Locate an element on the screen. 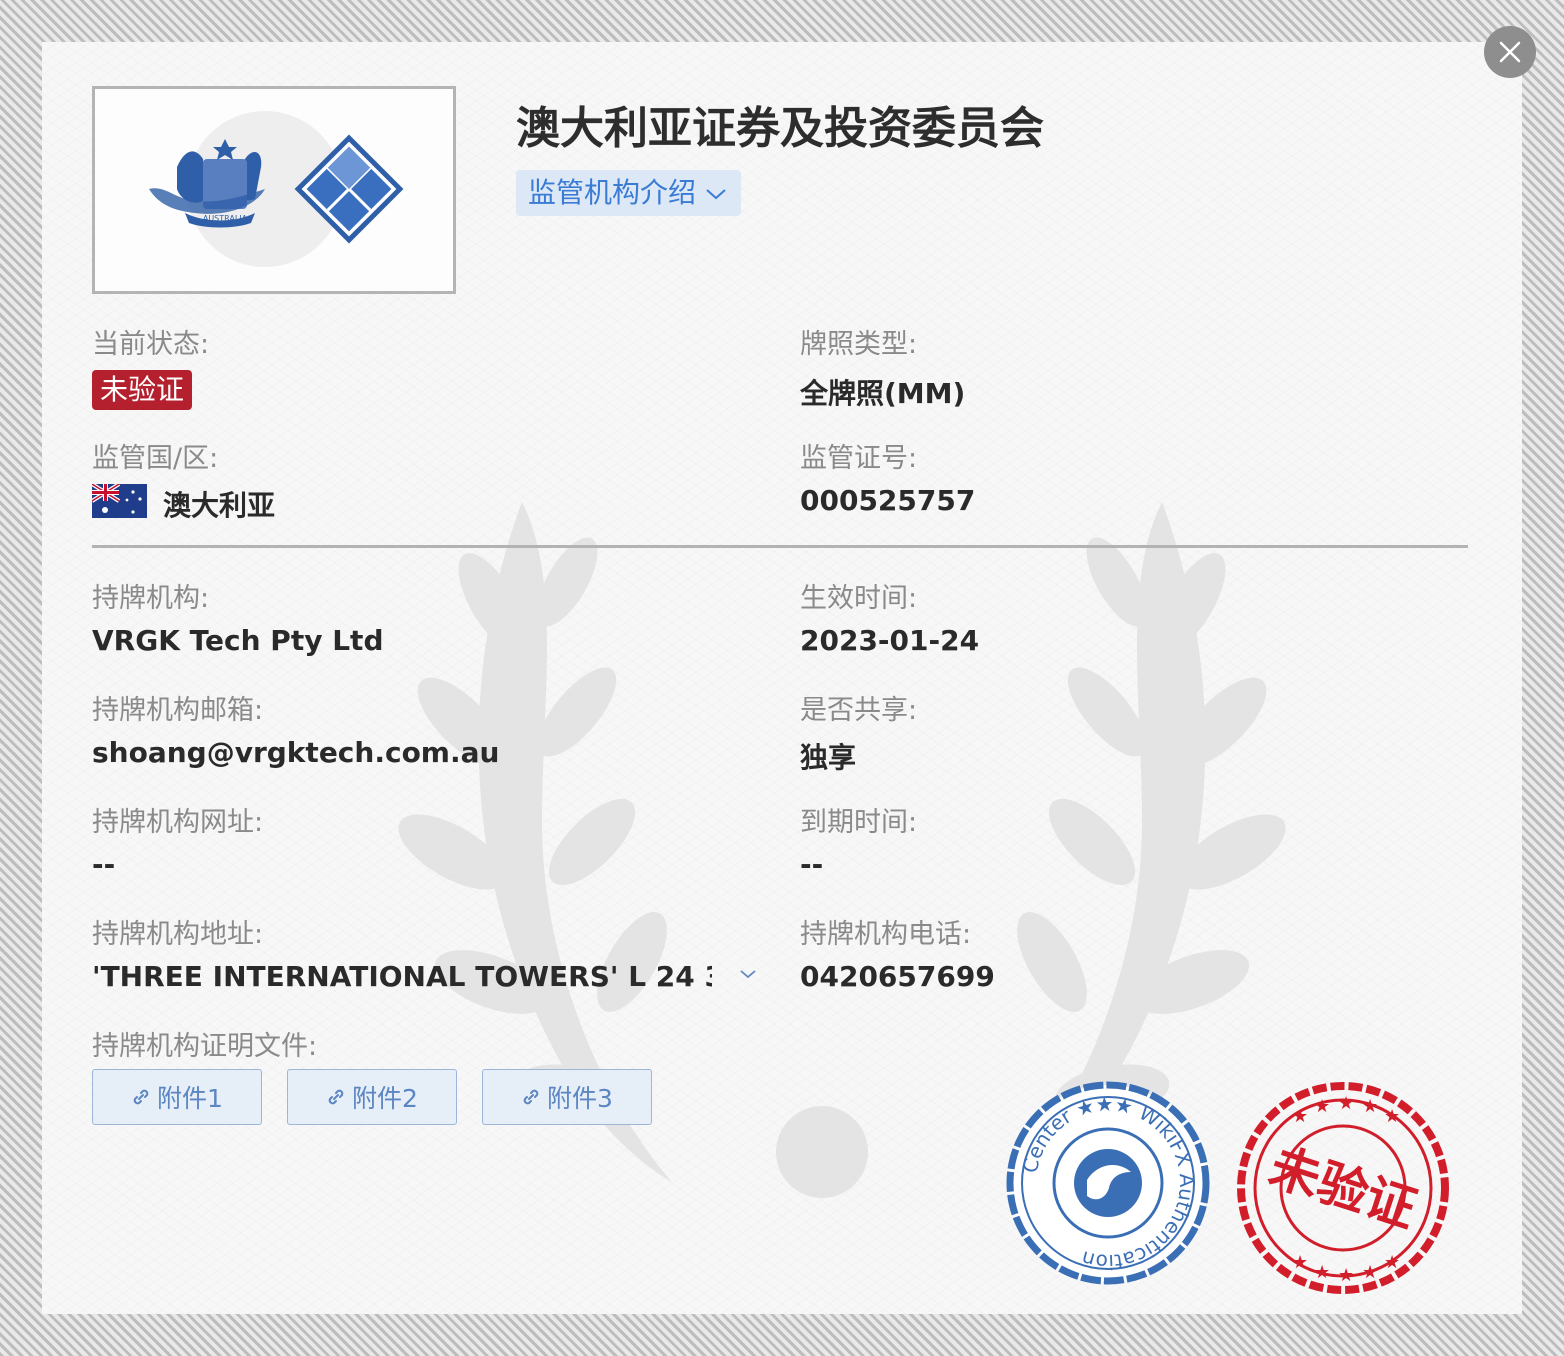 Image resolution: width=1564 pixels, height=1356 pixels. effective-date-value: 2023-01-24 is located at coordinates (890, 640).